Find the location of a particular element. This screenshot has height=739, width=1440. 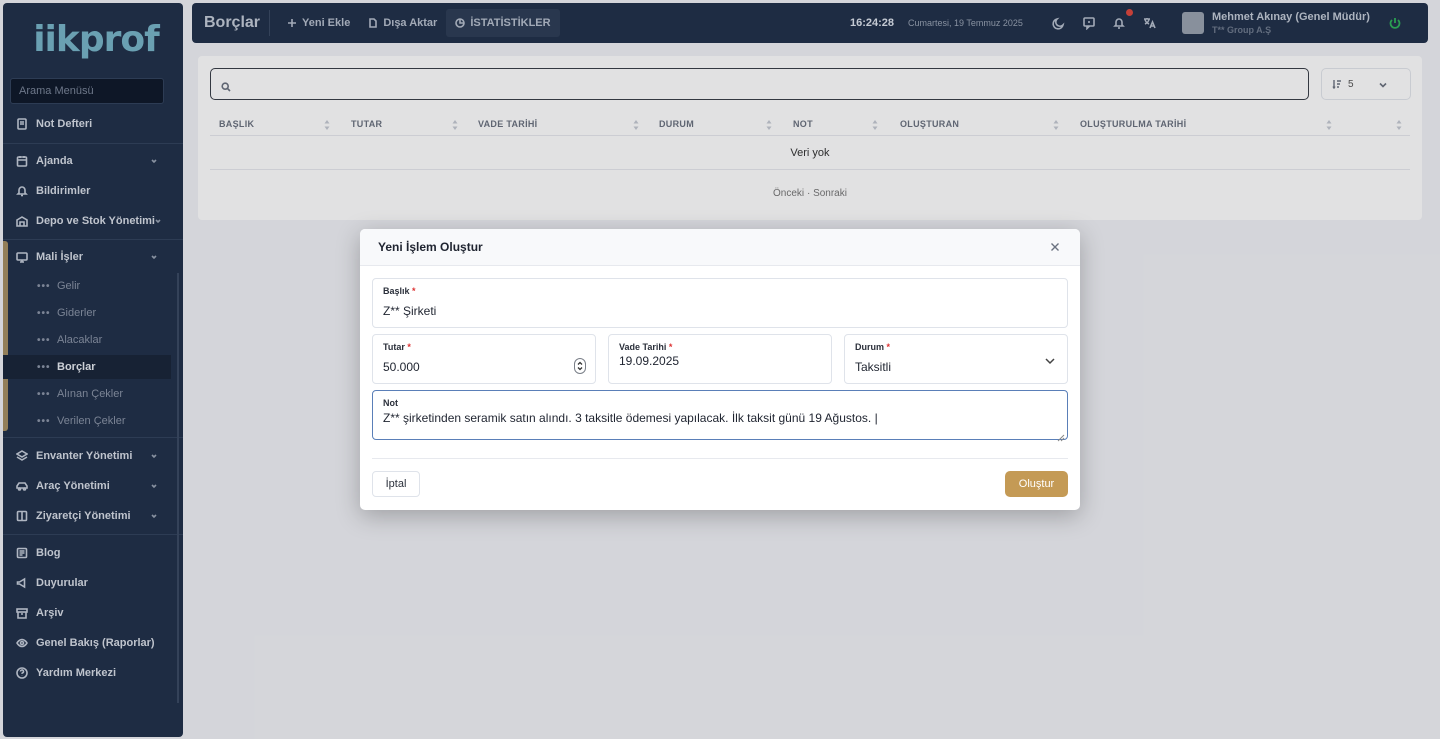

create-button: Oluştur is located at coordinates (1036, 484).